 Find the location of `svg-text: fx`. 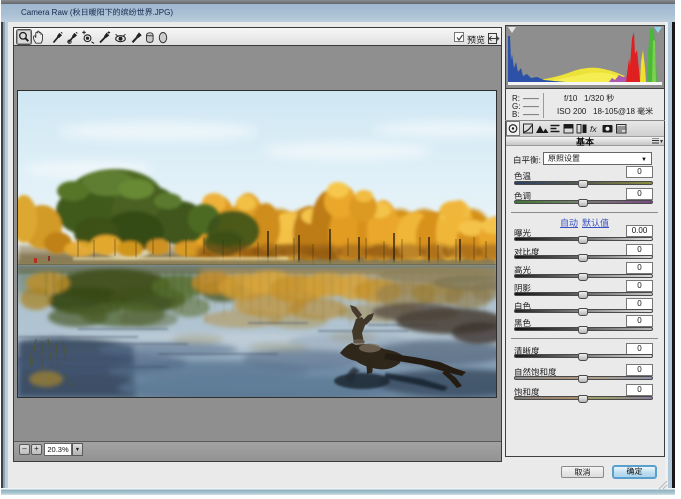

svg-text: fx is located at coordinates (593, 129).